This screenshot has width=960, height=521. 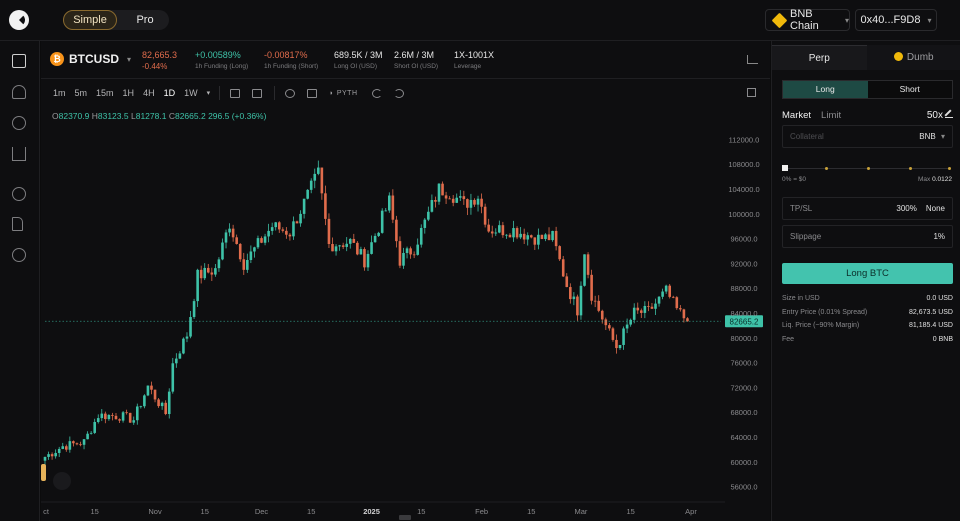 I want to click on short-oi-stat: 2.6M / 3M Short OI (USD), so click(x=416, y=61).